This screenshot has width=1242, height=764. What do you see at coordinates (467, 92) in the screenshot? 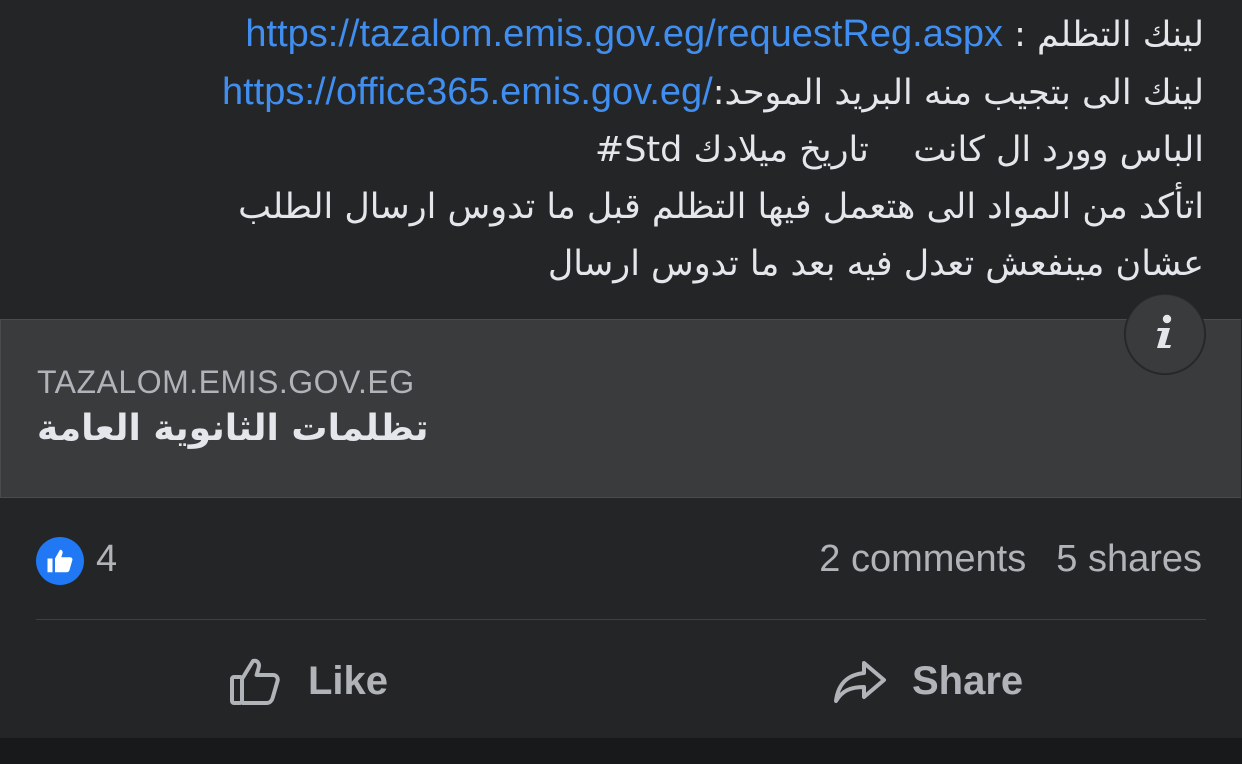
I see `office365-link: https://office365.emis.gov.eg/` at bounding box center [467, 92].